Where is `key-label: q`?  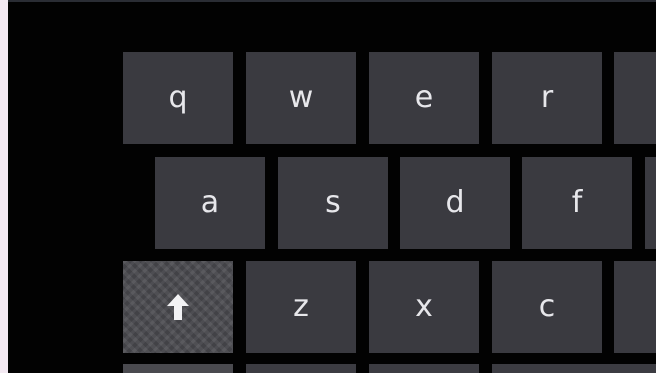 key-label: q is located at coordinates (178, 97).